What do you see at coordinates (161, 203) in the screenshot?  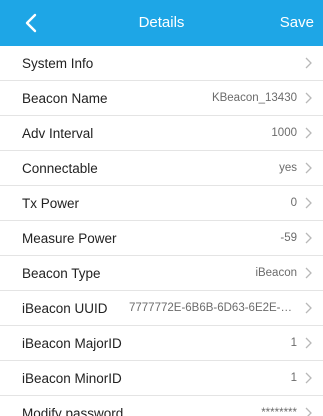 I see `row-tx-power: Tx Power 0` at bounding box center [161, 203].